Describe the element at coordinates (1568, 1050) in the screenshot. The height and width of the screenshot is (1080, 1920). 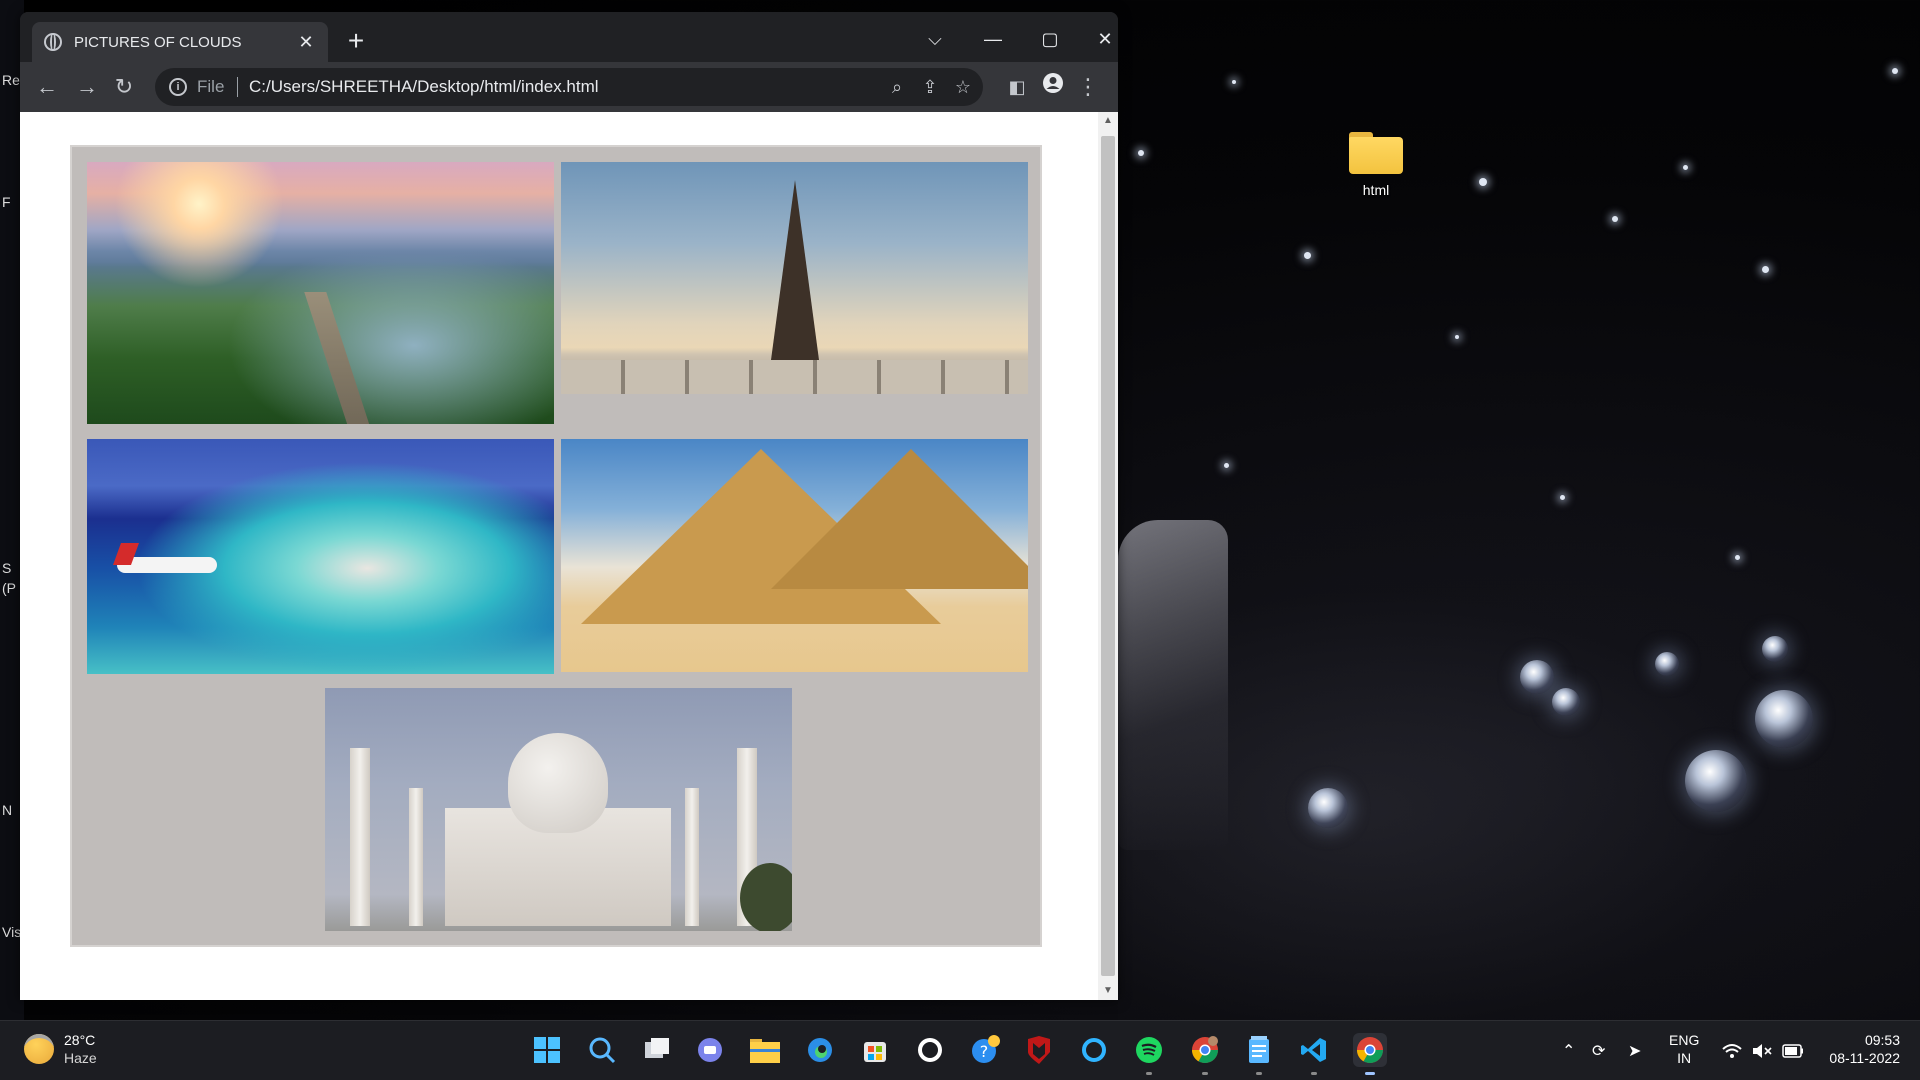
I see `tray-chevron-icon: ⌃` at that location.